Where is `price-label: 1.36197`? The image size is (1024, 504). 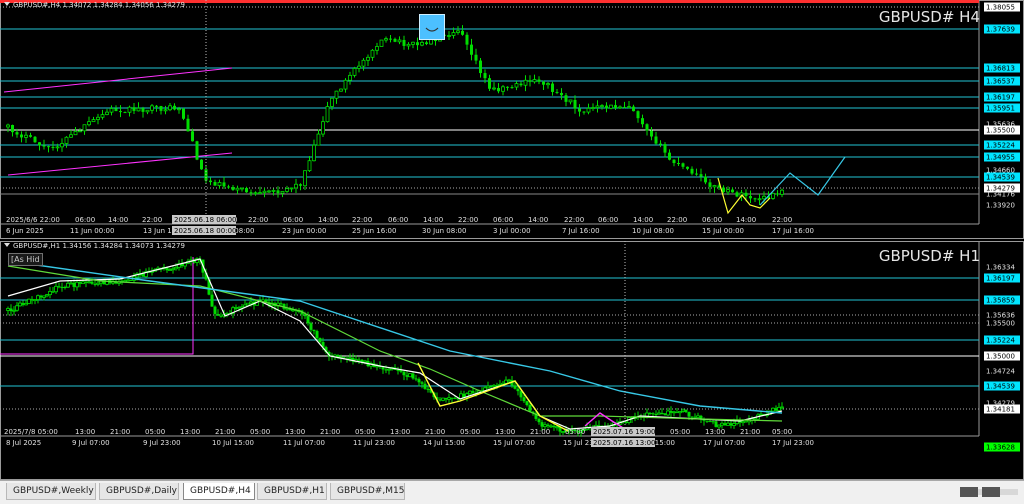 price-label: 1.36197 is located at coordinates (1000, 98).